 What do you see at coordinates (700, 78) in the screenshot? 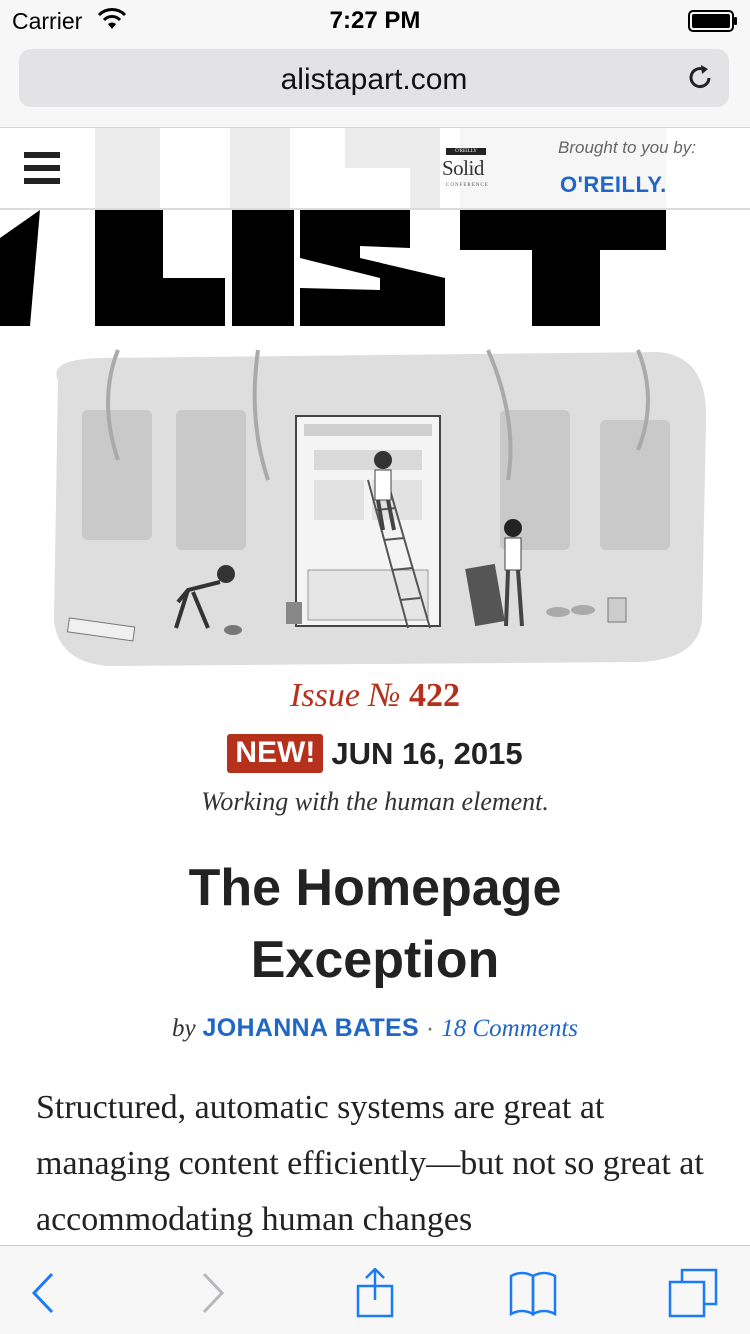
I see `reload-icon` at bounding box center [700, 78].